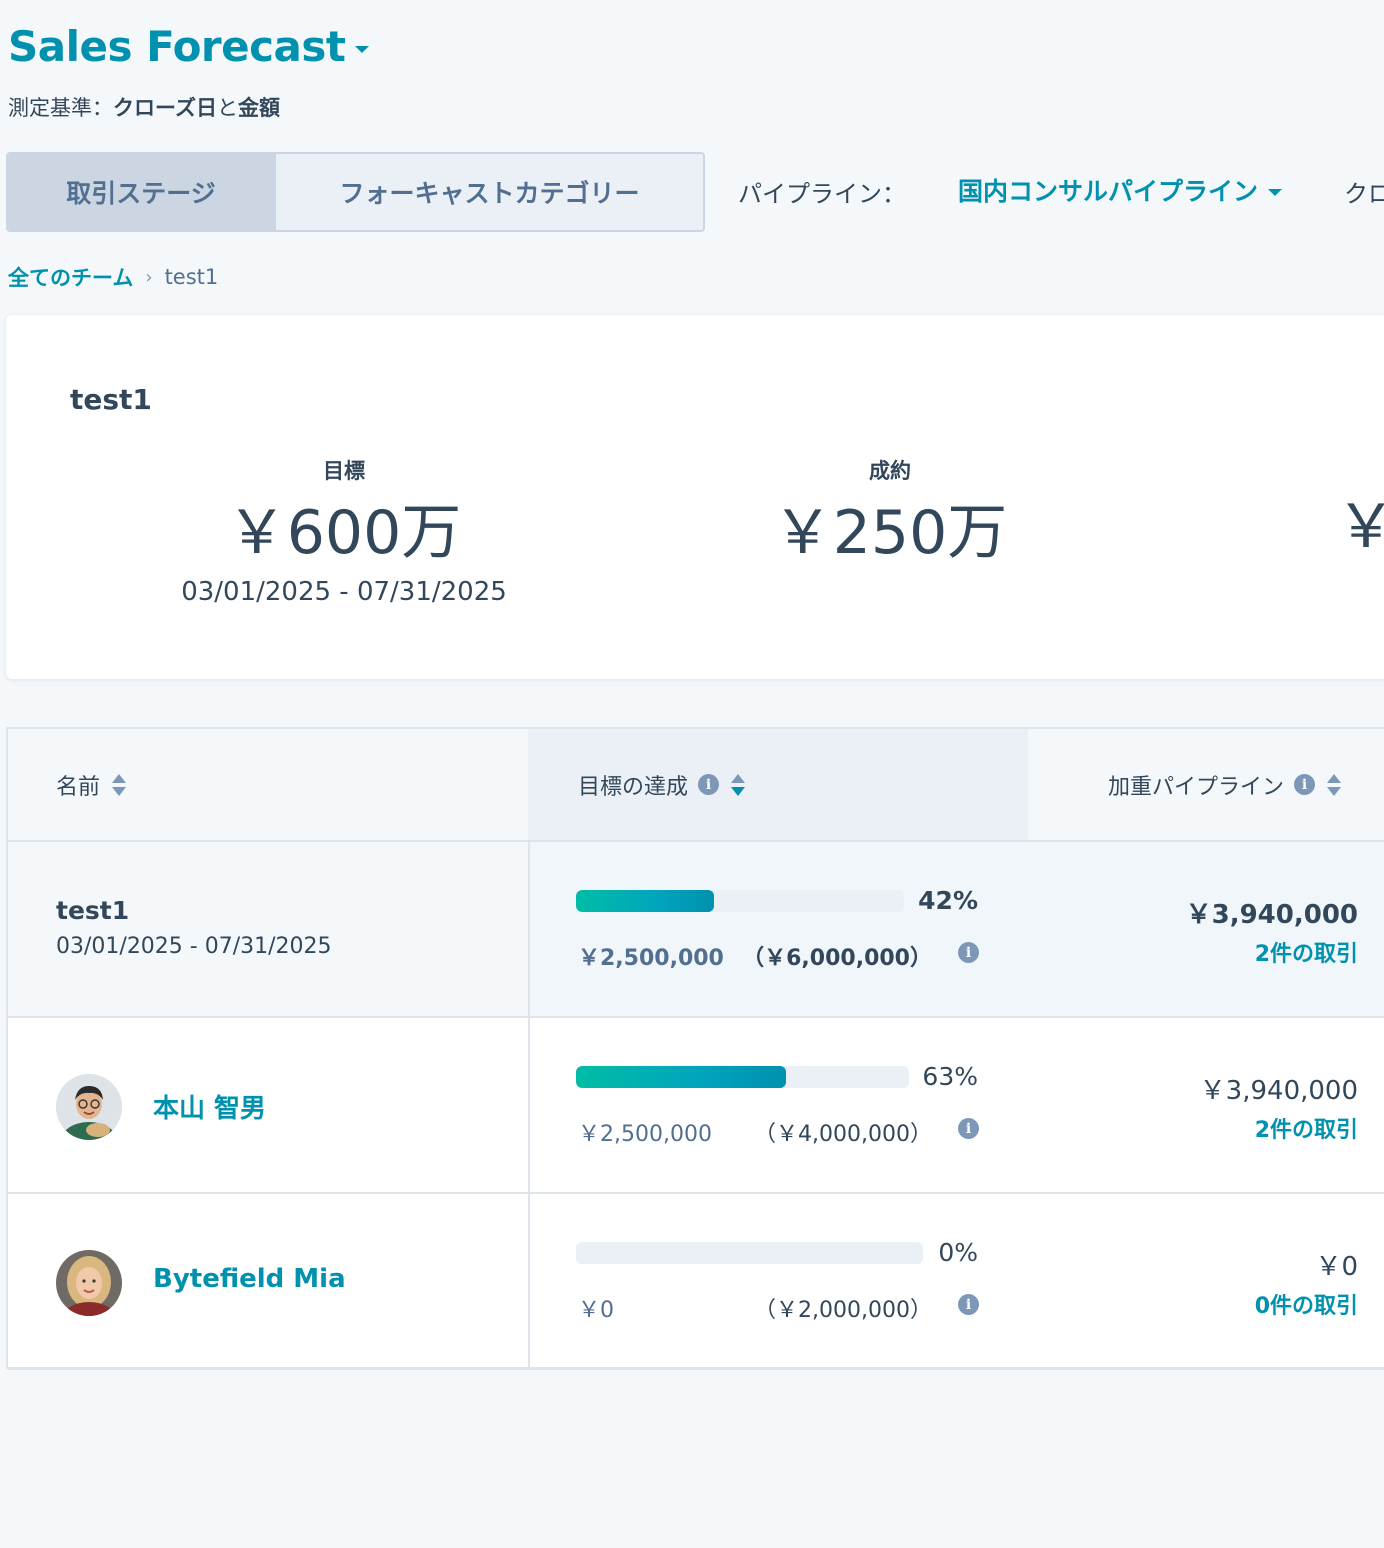  What do you see at coordinates (948, 900) in the screenshot?
I see `progress-percent: 42%` at bounding box center [948, 900].